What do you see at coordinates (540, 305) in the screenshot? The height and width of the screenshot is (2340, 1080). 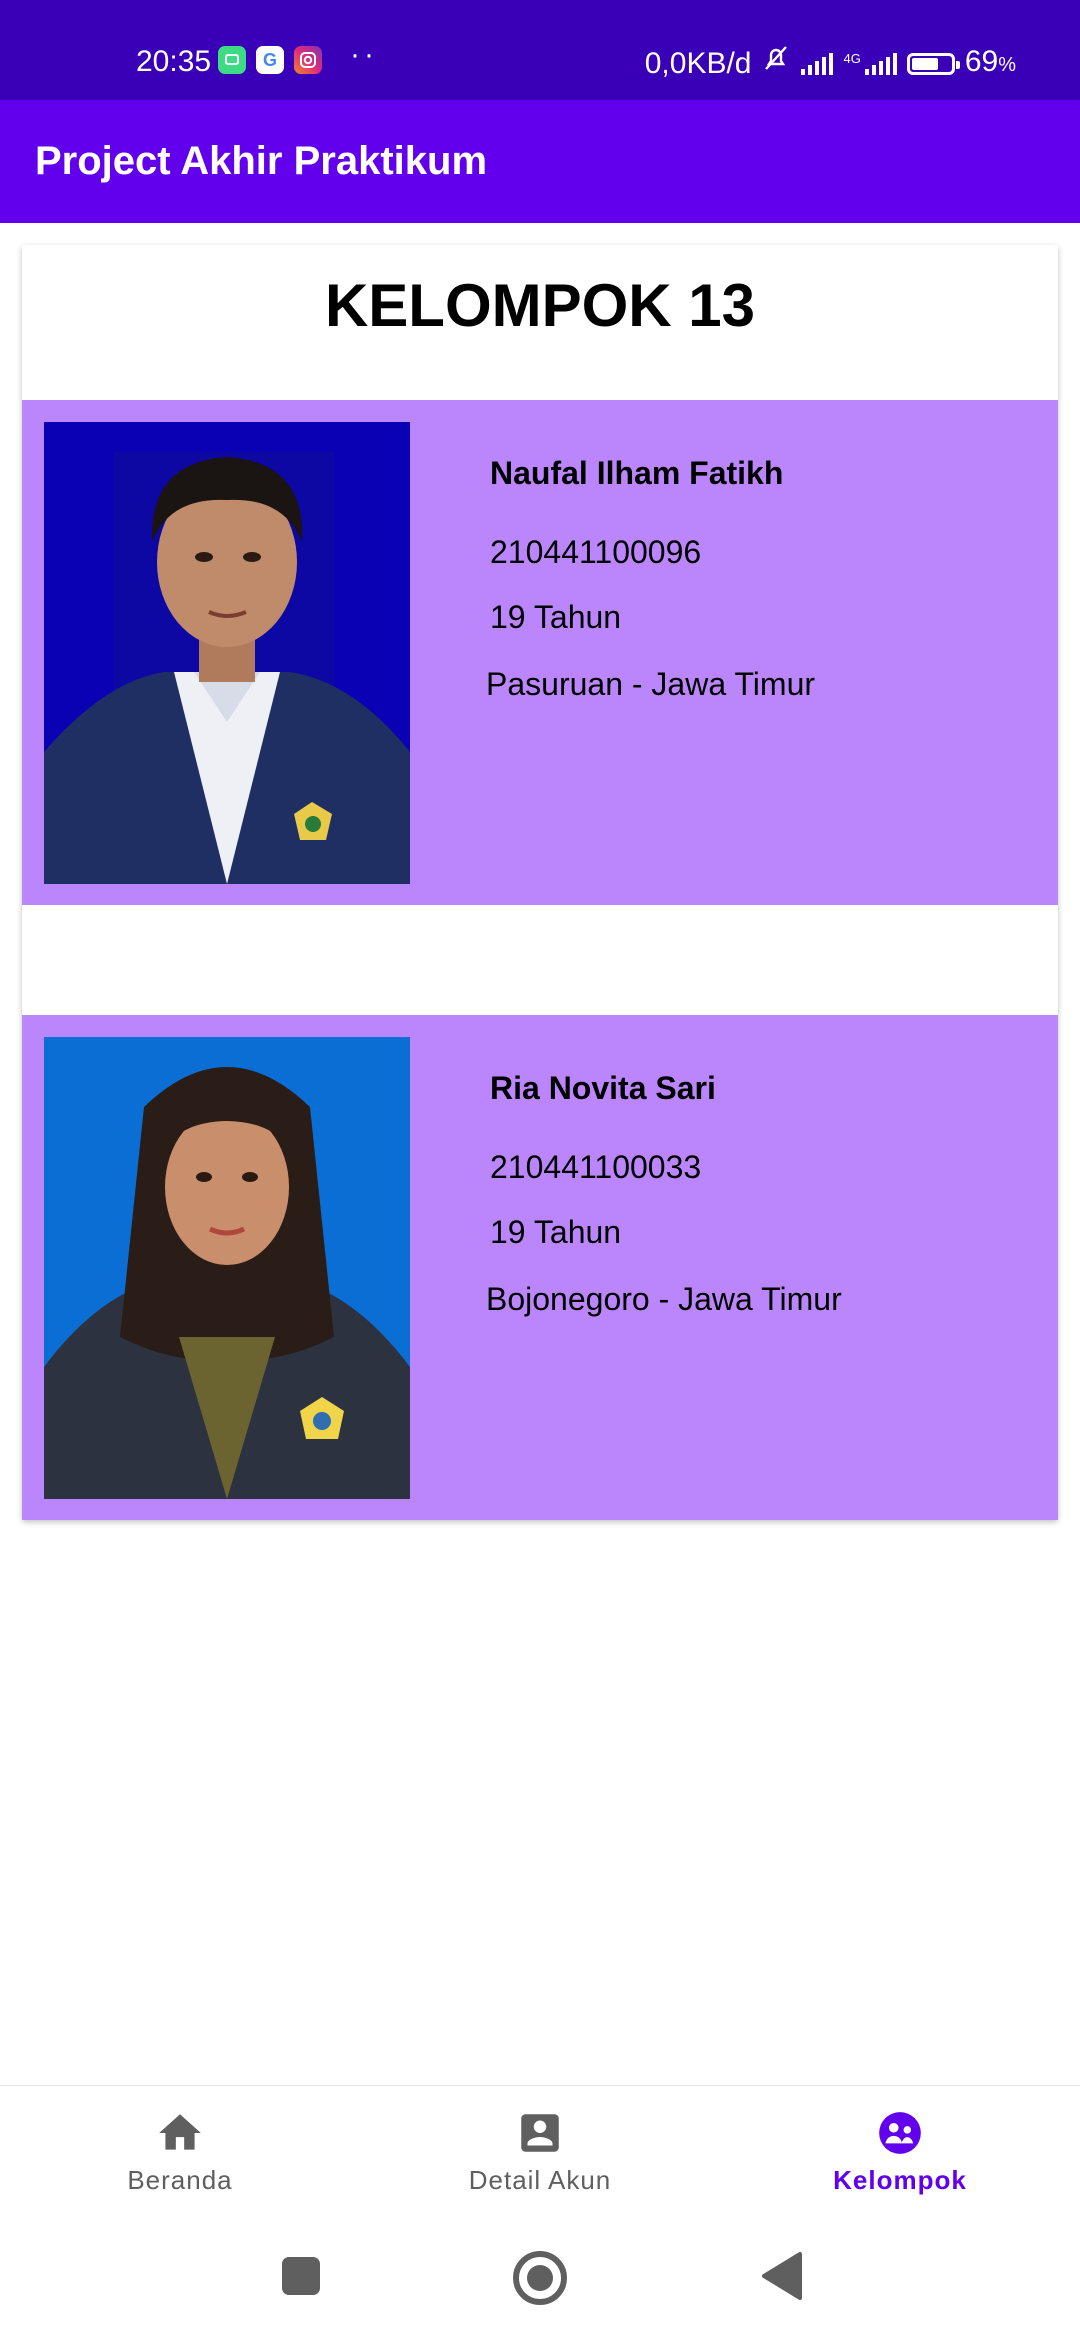 I see `group-heading: KELOMPOK 13` at bounding box center [540, 305].